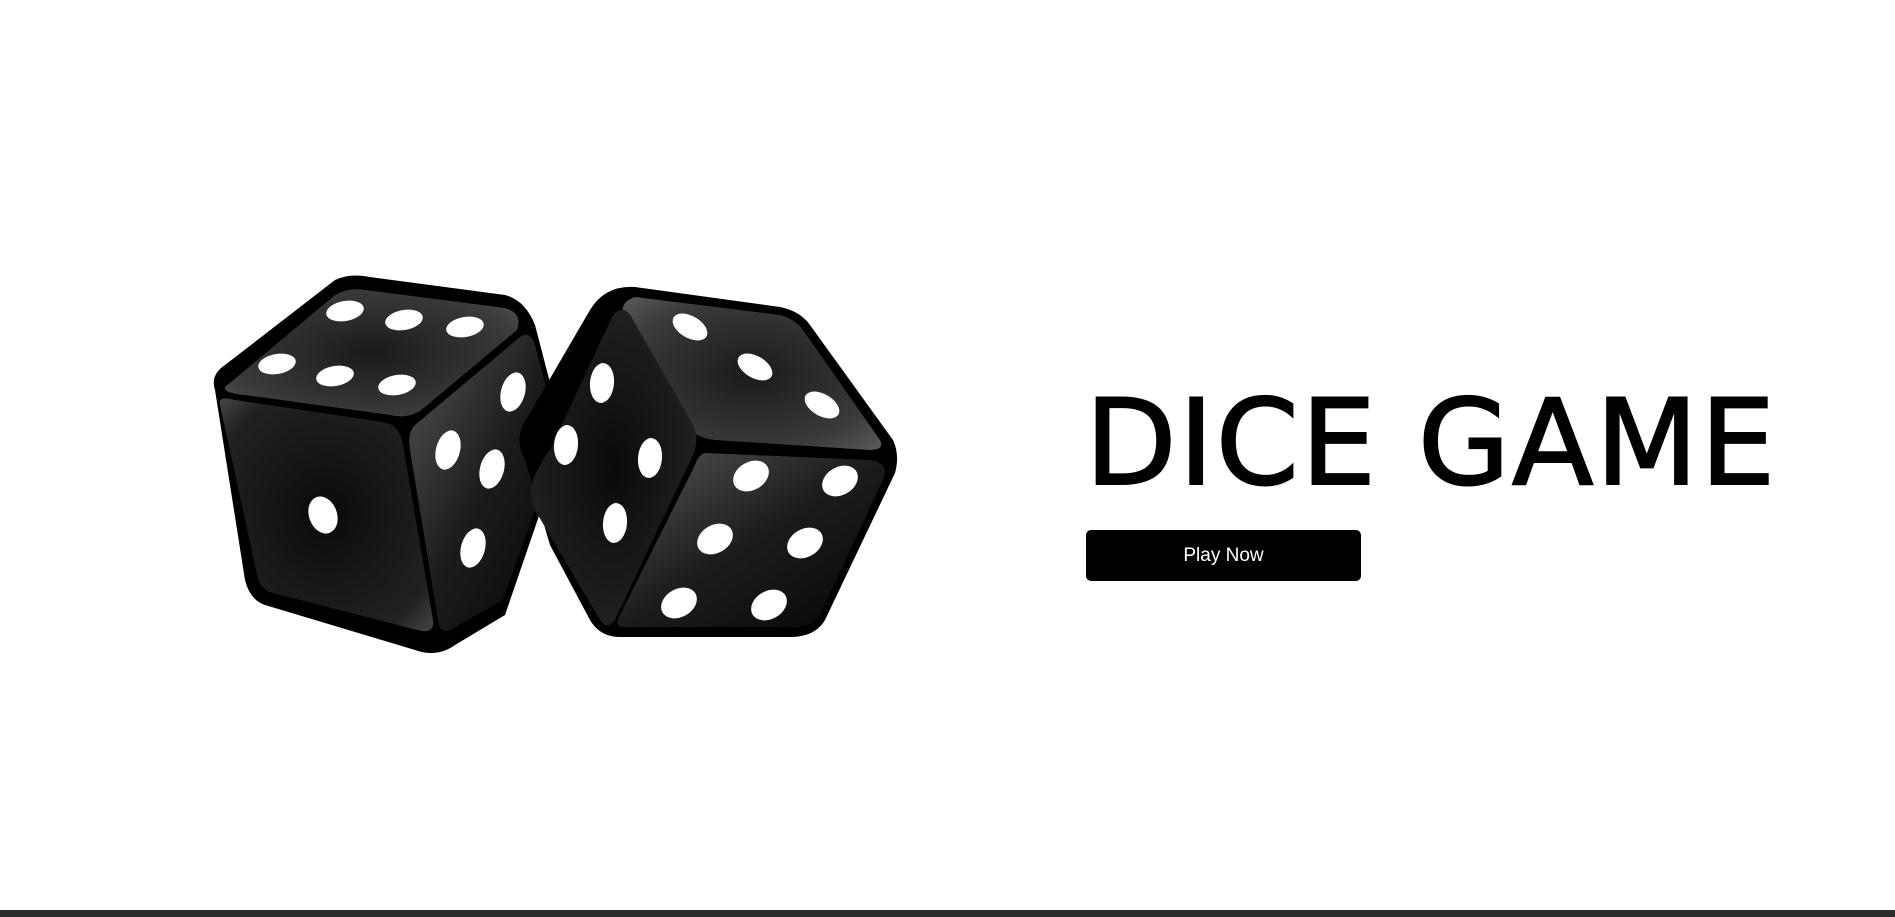 The height and width of the screenshot is (917, 1895). I want to click on footer-bar, so click(947, 913).